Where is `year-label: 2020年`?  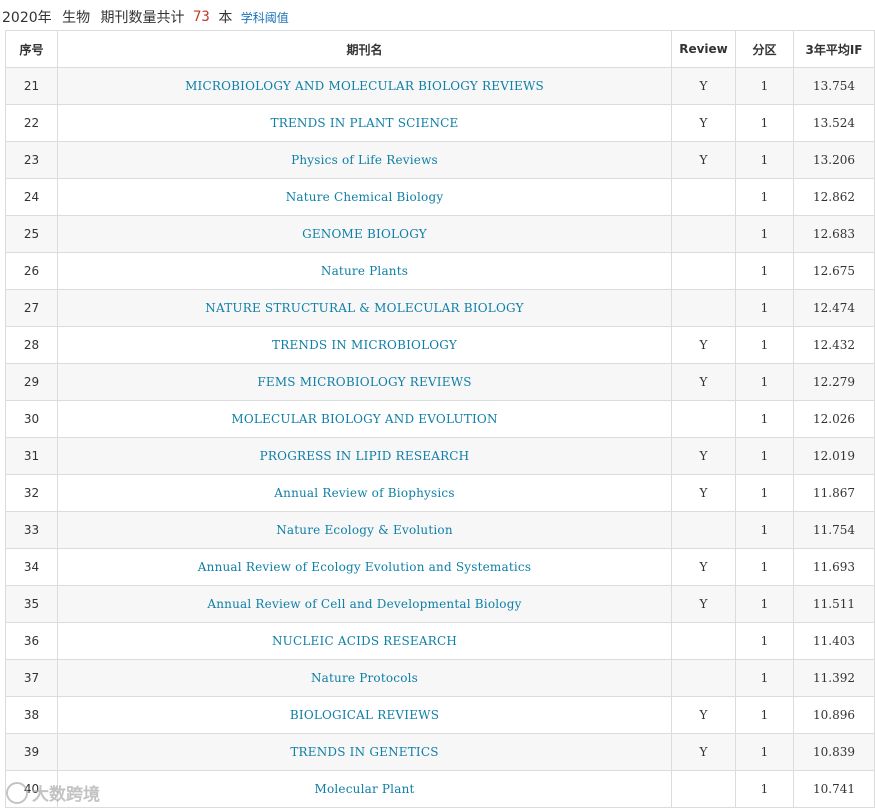
year-label: 2020年 is located at coordinates (27, 18).